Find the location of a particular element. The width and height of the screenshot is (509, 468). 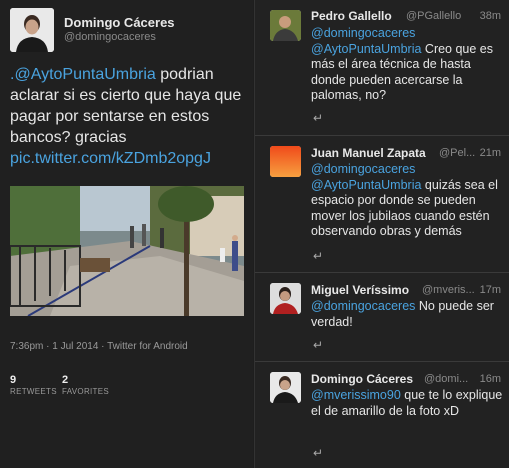

reply-author-name: Domingo Cáceres is located at coordinates (362, 379).